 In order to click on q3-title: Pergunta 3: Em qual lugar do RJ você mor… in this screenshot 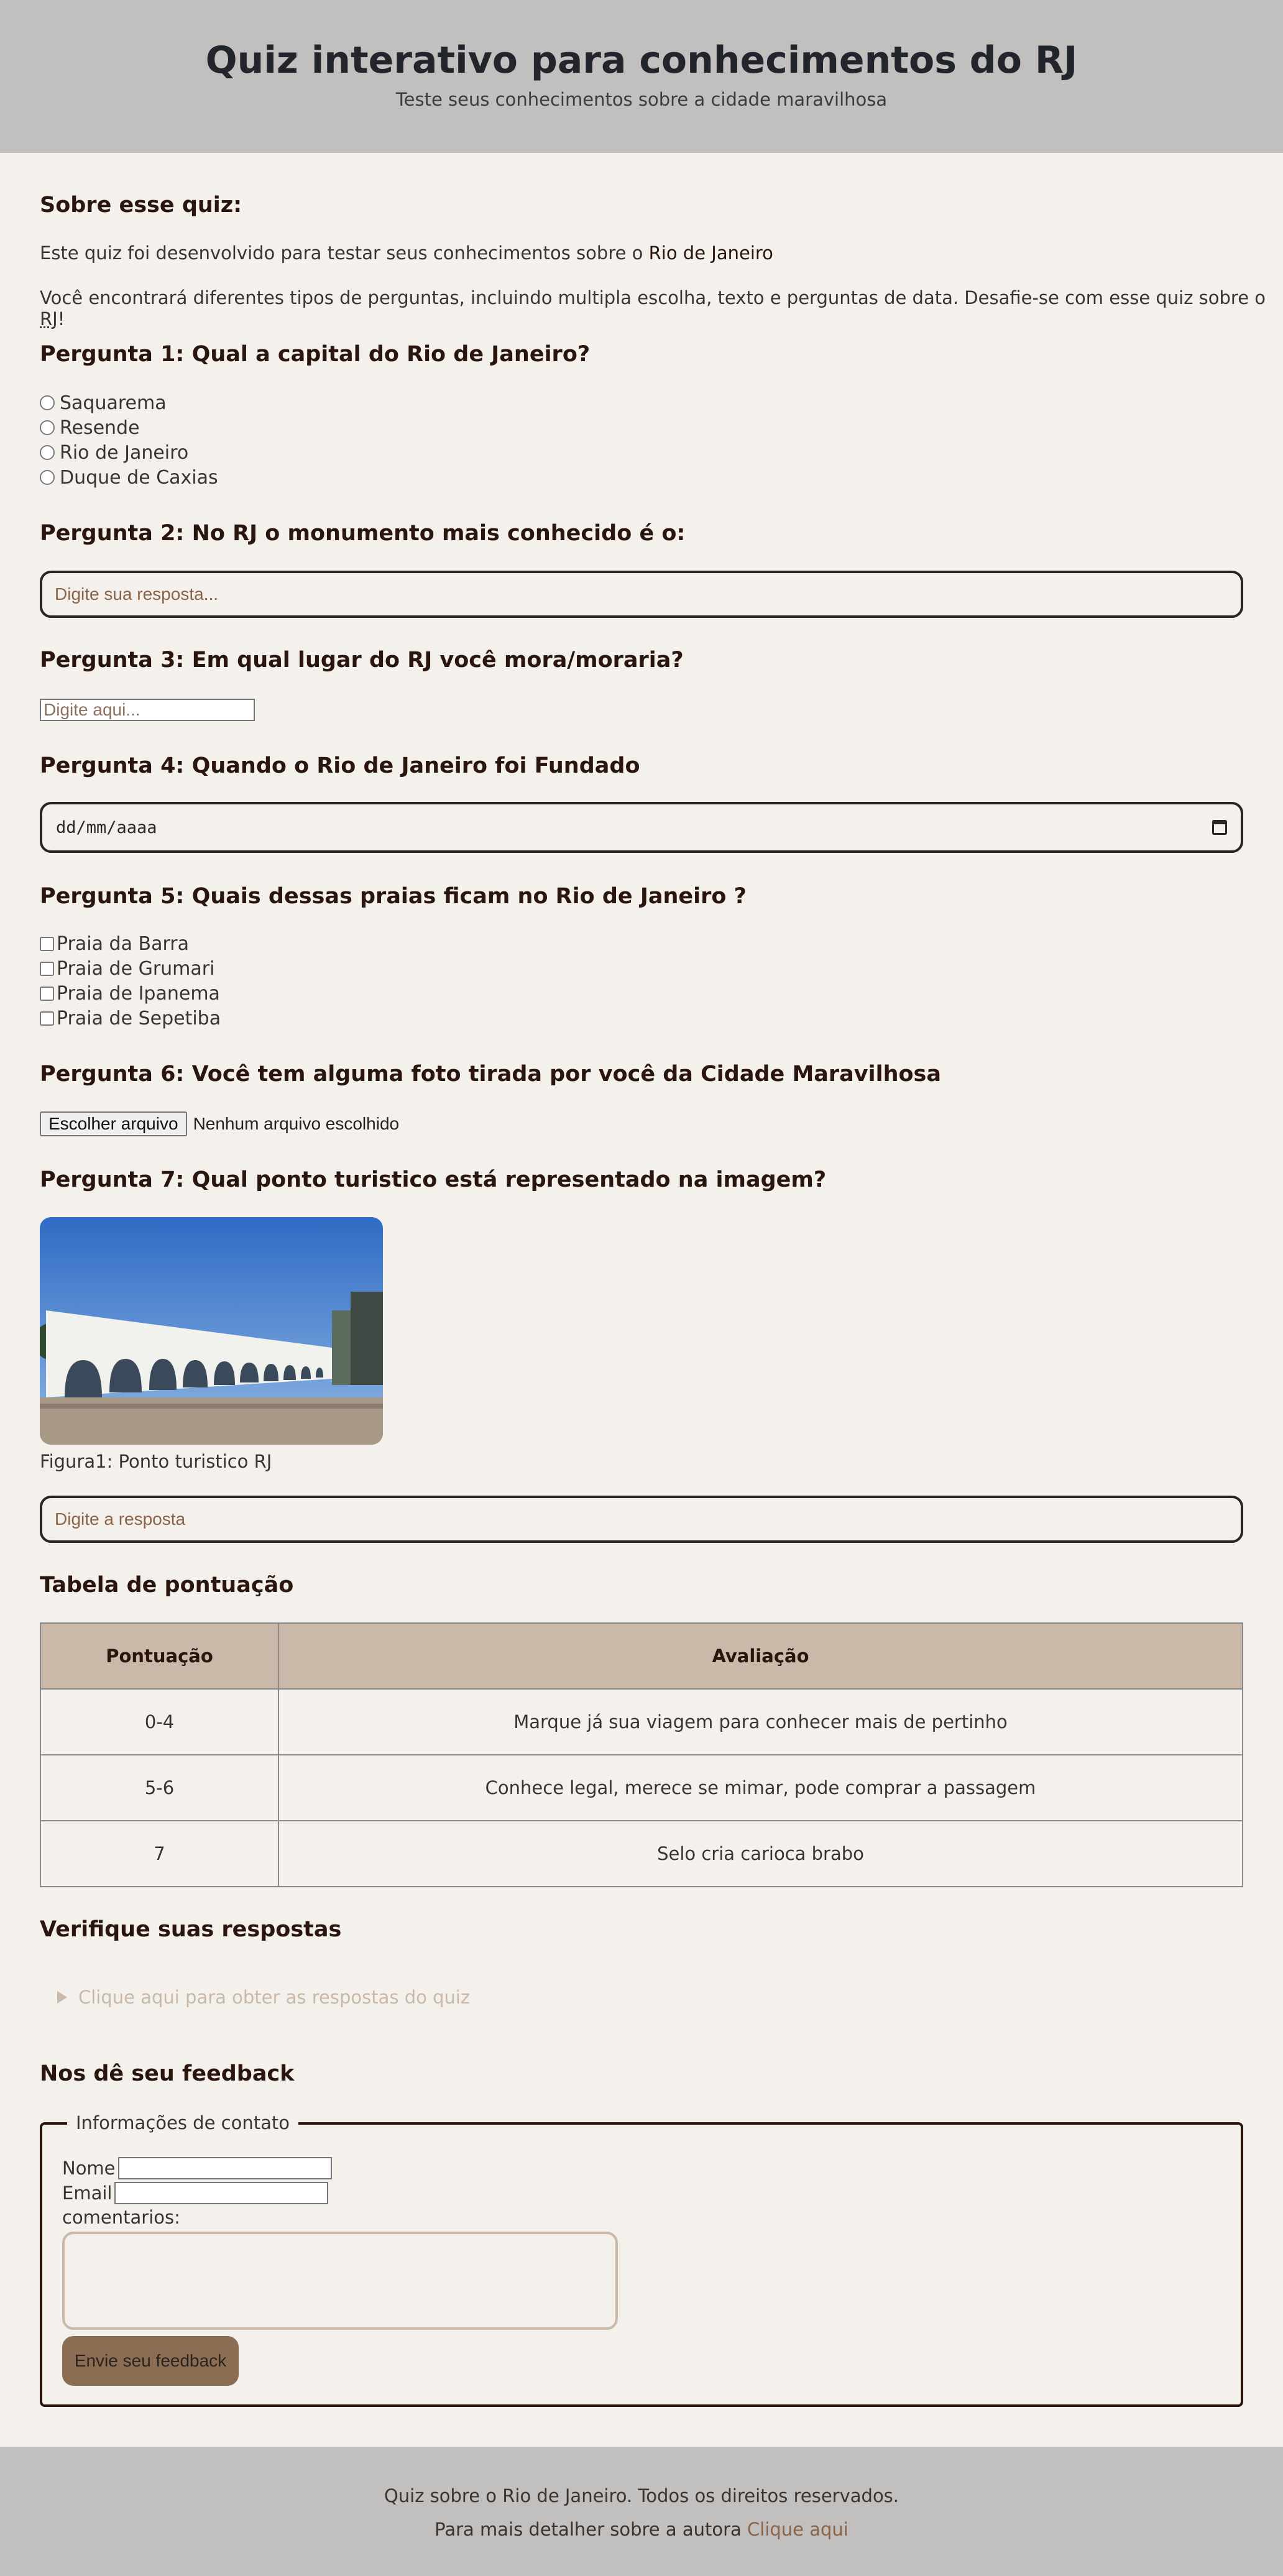, I will do `click(362, 660)`.